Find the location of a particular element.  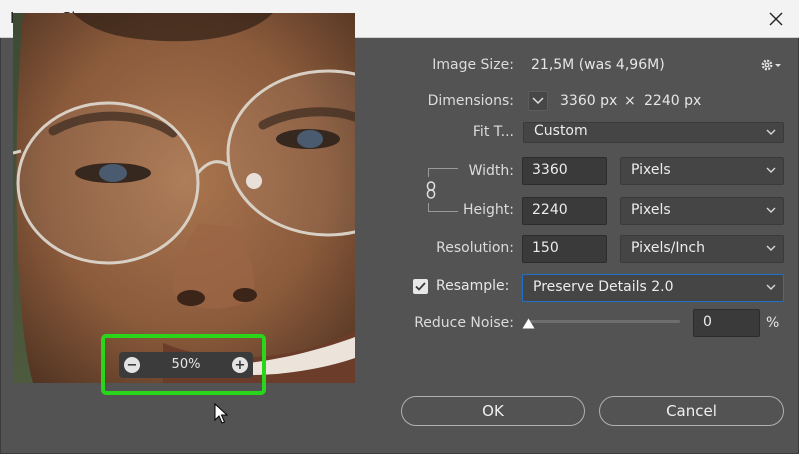

chain-link-icon is located at coordinates (431, 190).